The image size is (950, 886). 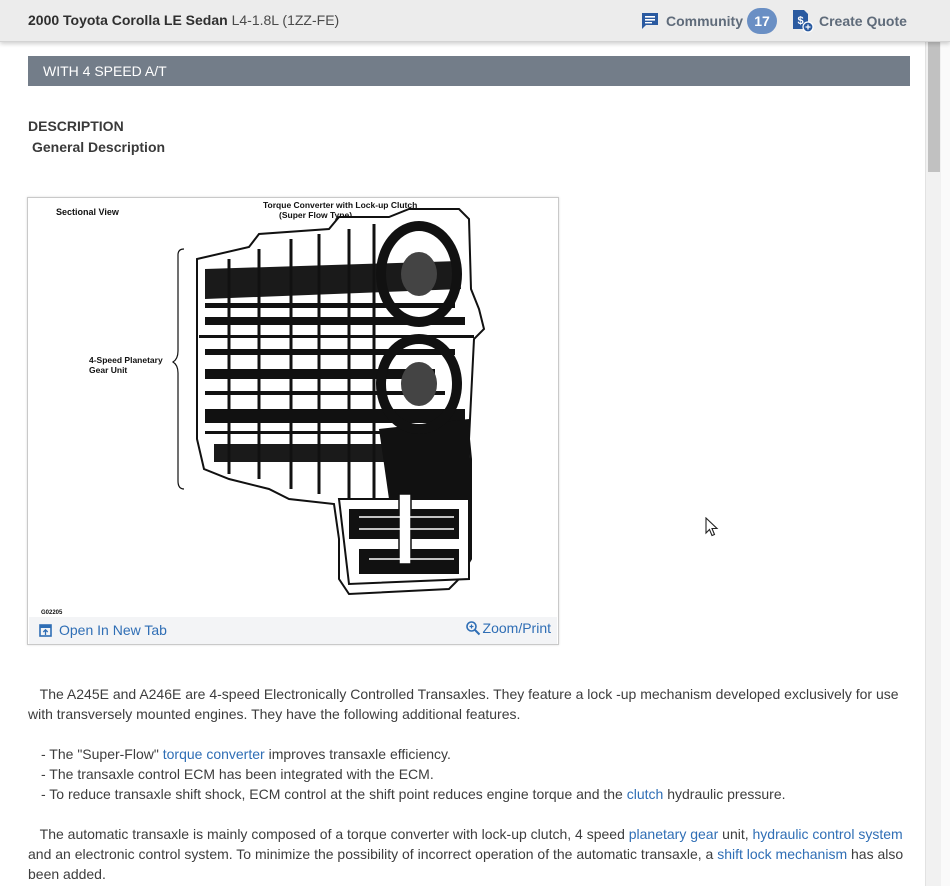 What do you see at coordinates (102, 754) in the screenshot?
I see `feature-text: - The "Super-Flow"` at bounding box center [102, 754].